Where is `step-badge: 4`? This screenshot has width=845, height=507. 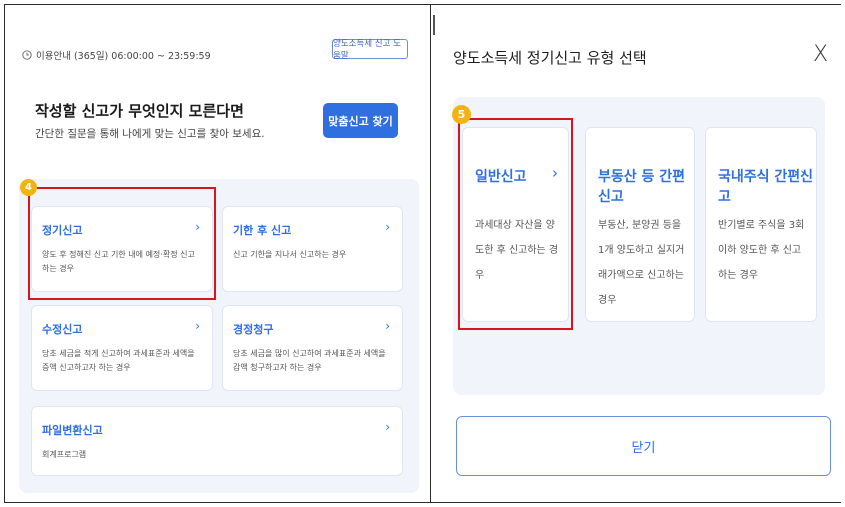
step-badge: 4 is located at coordinates (28, 187).